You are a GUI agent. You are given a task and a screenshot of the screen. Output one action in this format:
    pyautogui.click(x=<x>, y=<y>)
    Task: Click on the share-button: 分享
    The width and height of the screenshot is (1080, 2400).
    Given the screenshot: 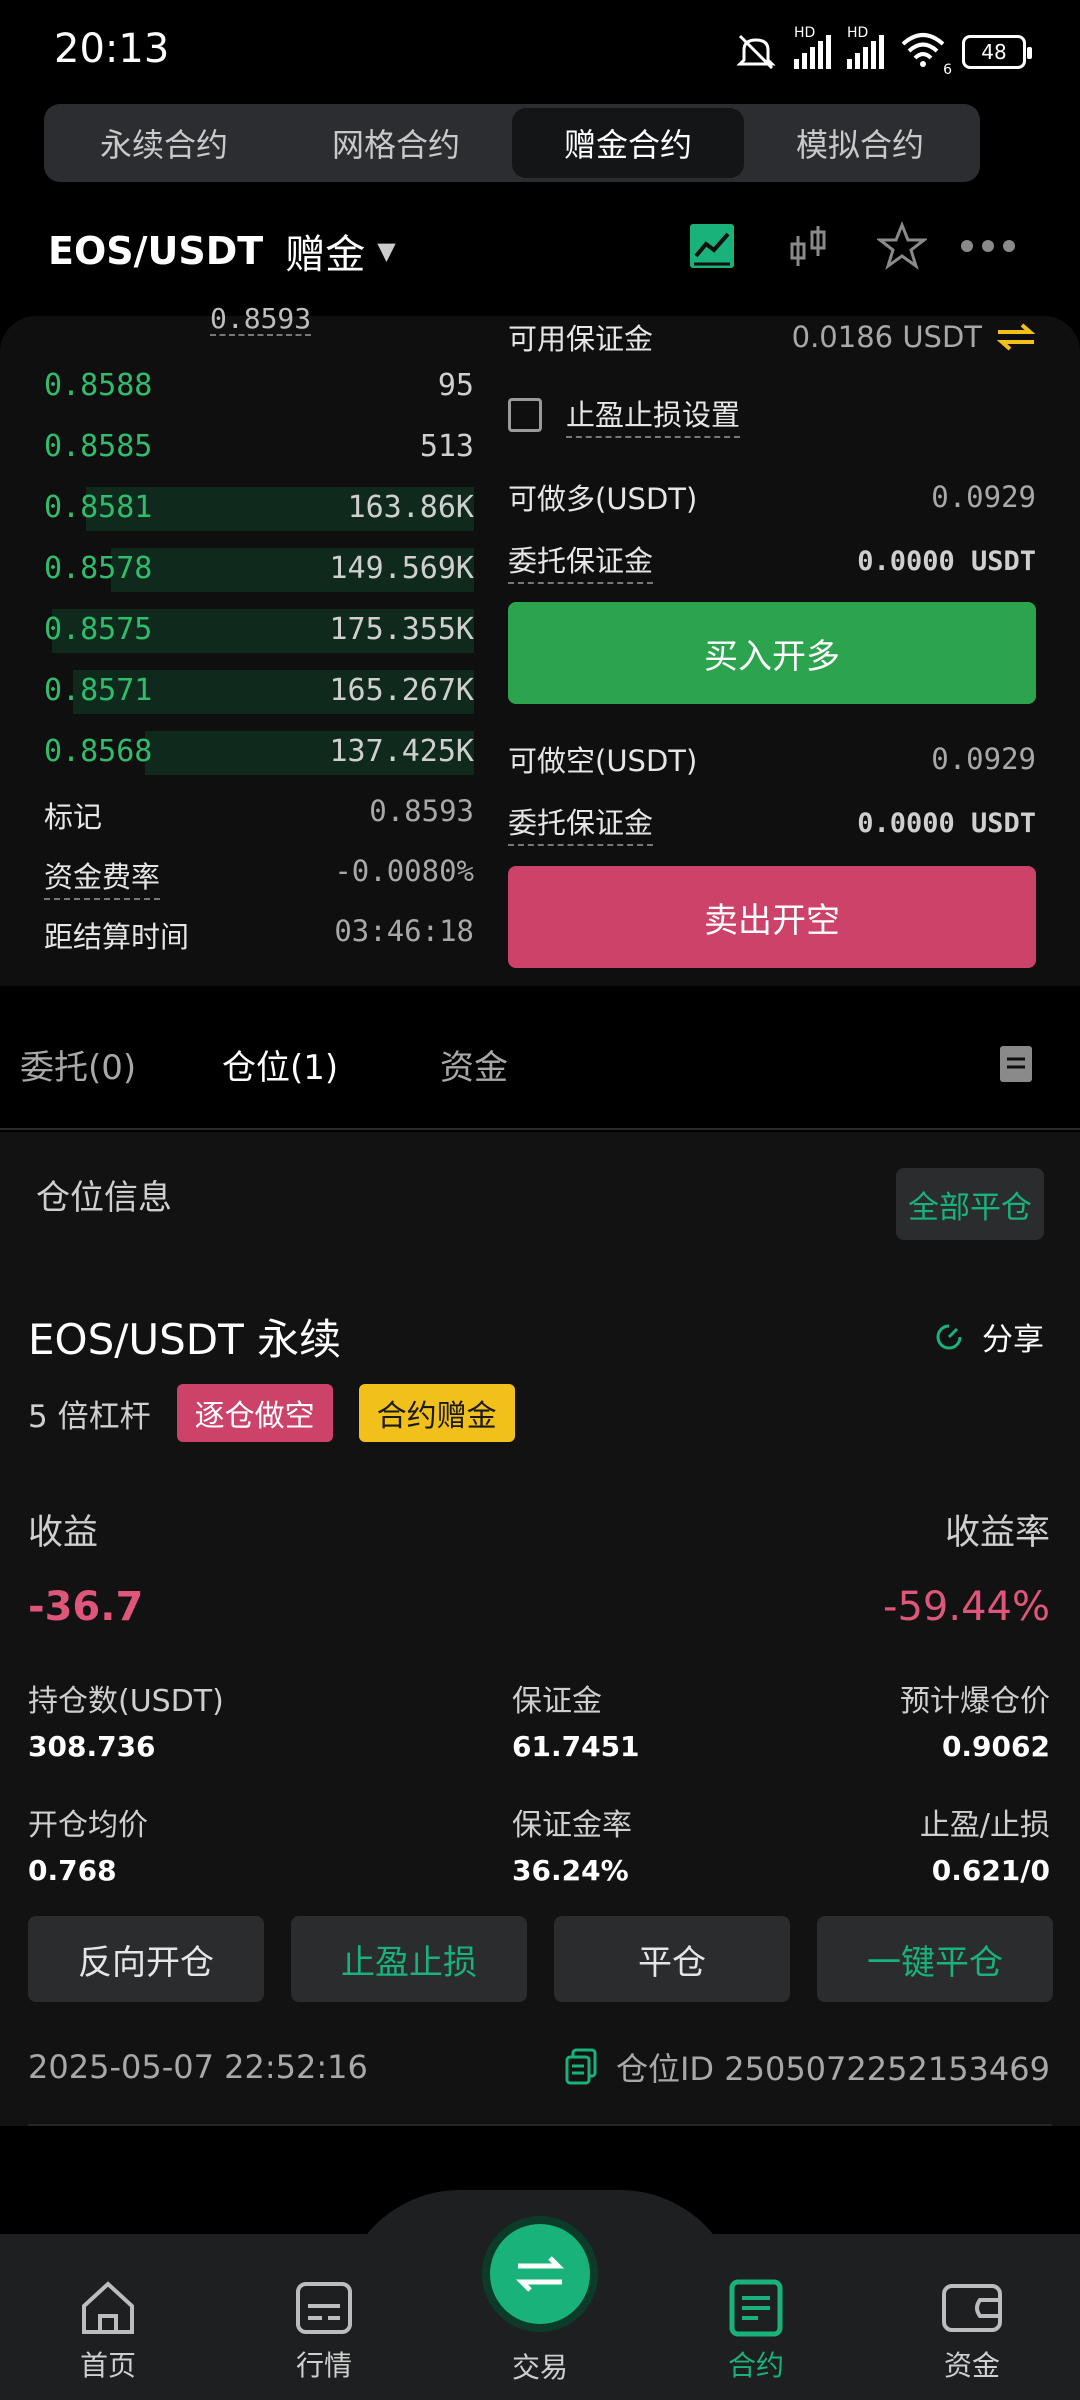 What is the action you would take?
    pyautogui.click(x=988, y=1336)
    